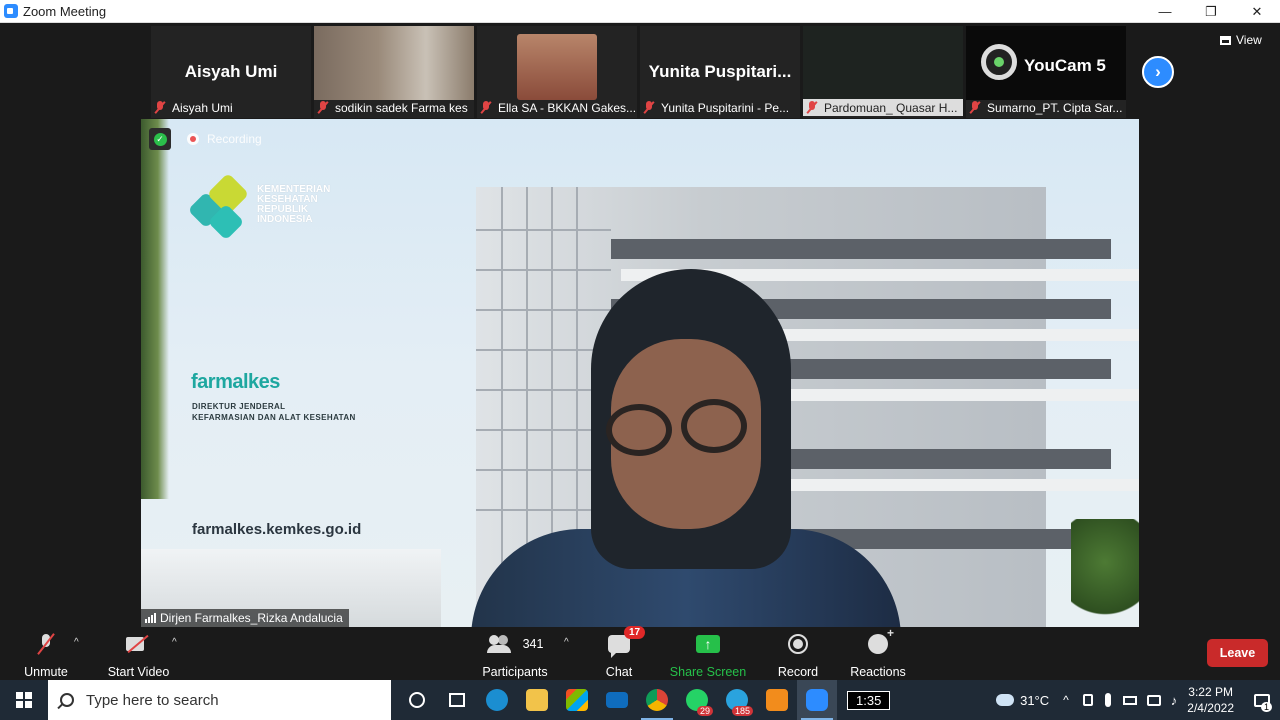 Image resolution: width=1280 pixels, height=720 pixels. What do you see at coordinates (566, 642) in the screenshot?
I see `participants-caret: ^` at bounding box center [566, 642].